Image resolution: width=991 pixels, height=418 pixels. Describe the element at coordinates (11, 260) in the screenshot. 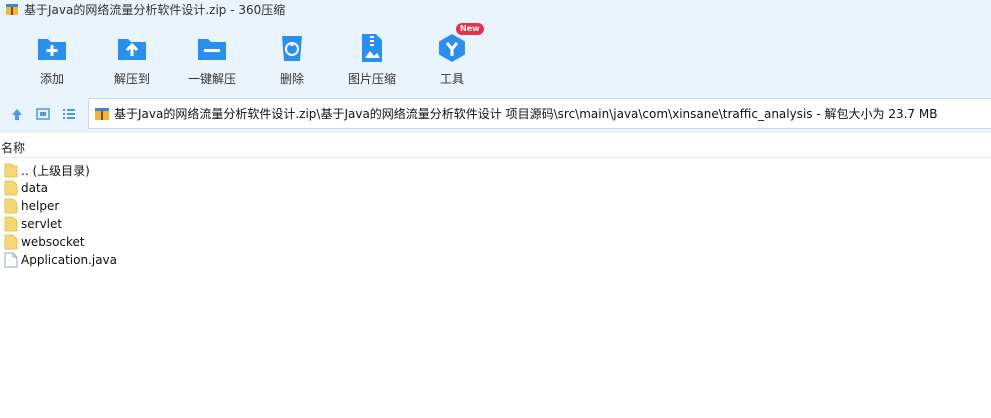

I see `file-icon` at that location.